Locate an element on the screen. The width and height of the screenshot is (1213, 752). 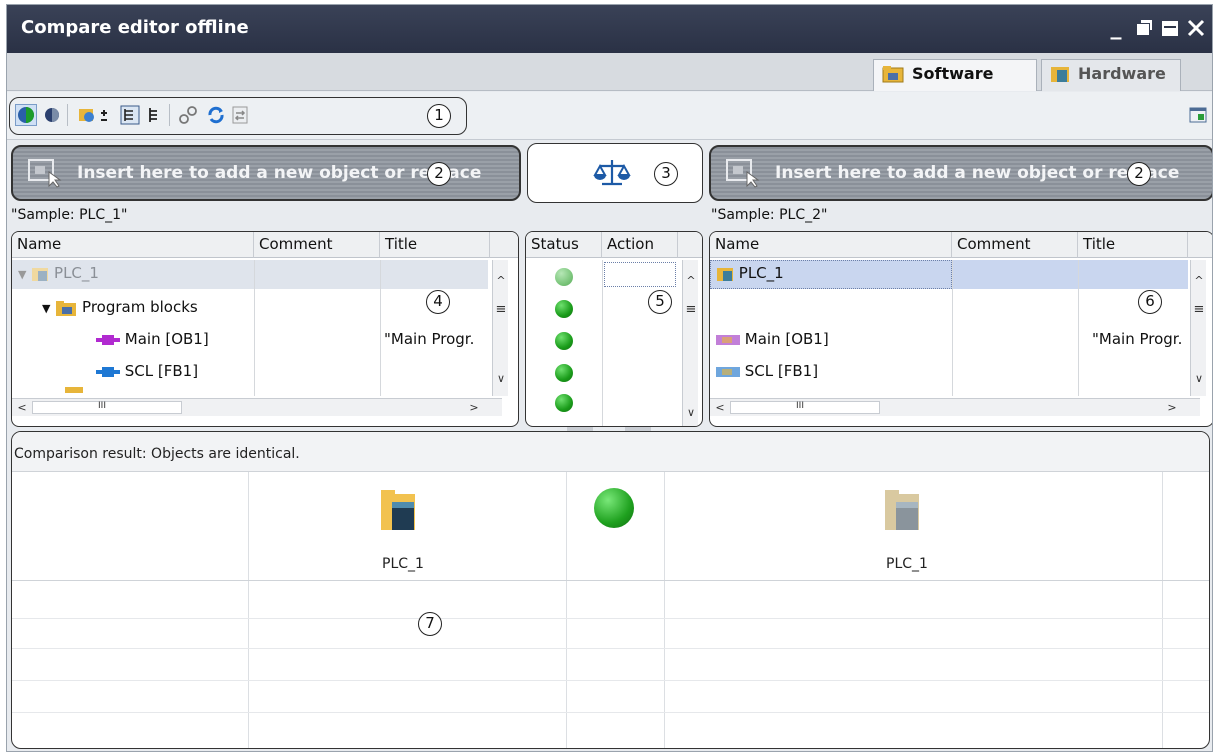
layout-settings-icon is located at coordinates (1198, 115).